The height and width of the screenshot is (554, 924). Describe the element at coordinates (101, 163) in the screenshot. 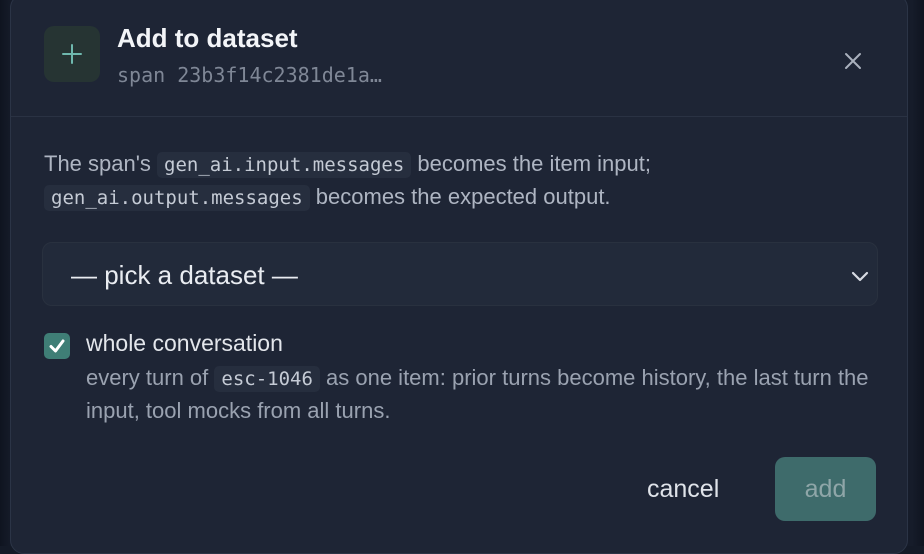

I see `desc-text-1: The span's` at that location.